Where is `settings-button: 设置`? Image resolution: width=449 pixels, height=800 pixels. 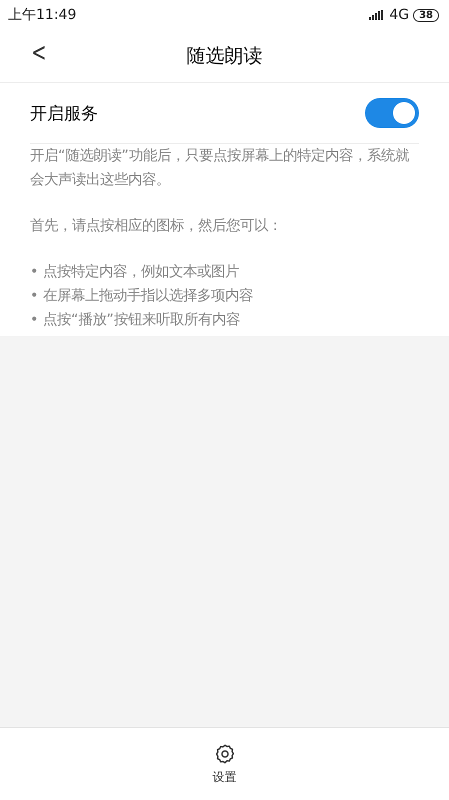 settings-button: 设置 is located at coordinates (224, 764).